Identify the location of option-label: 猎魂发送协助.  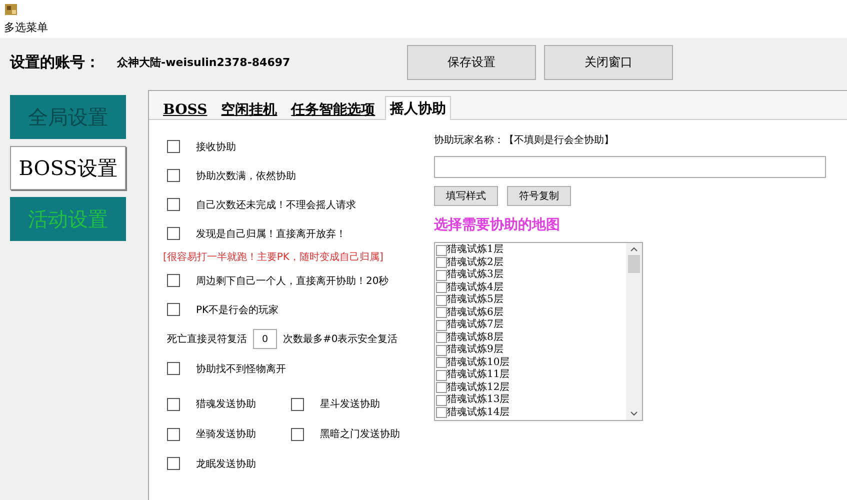
(226, 404).